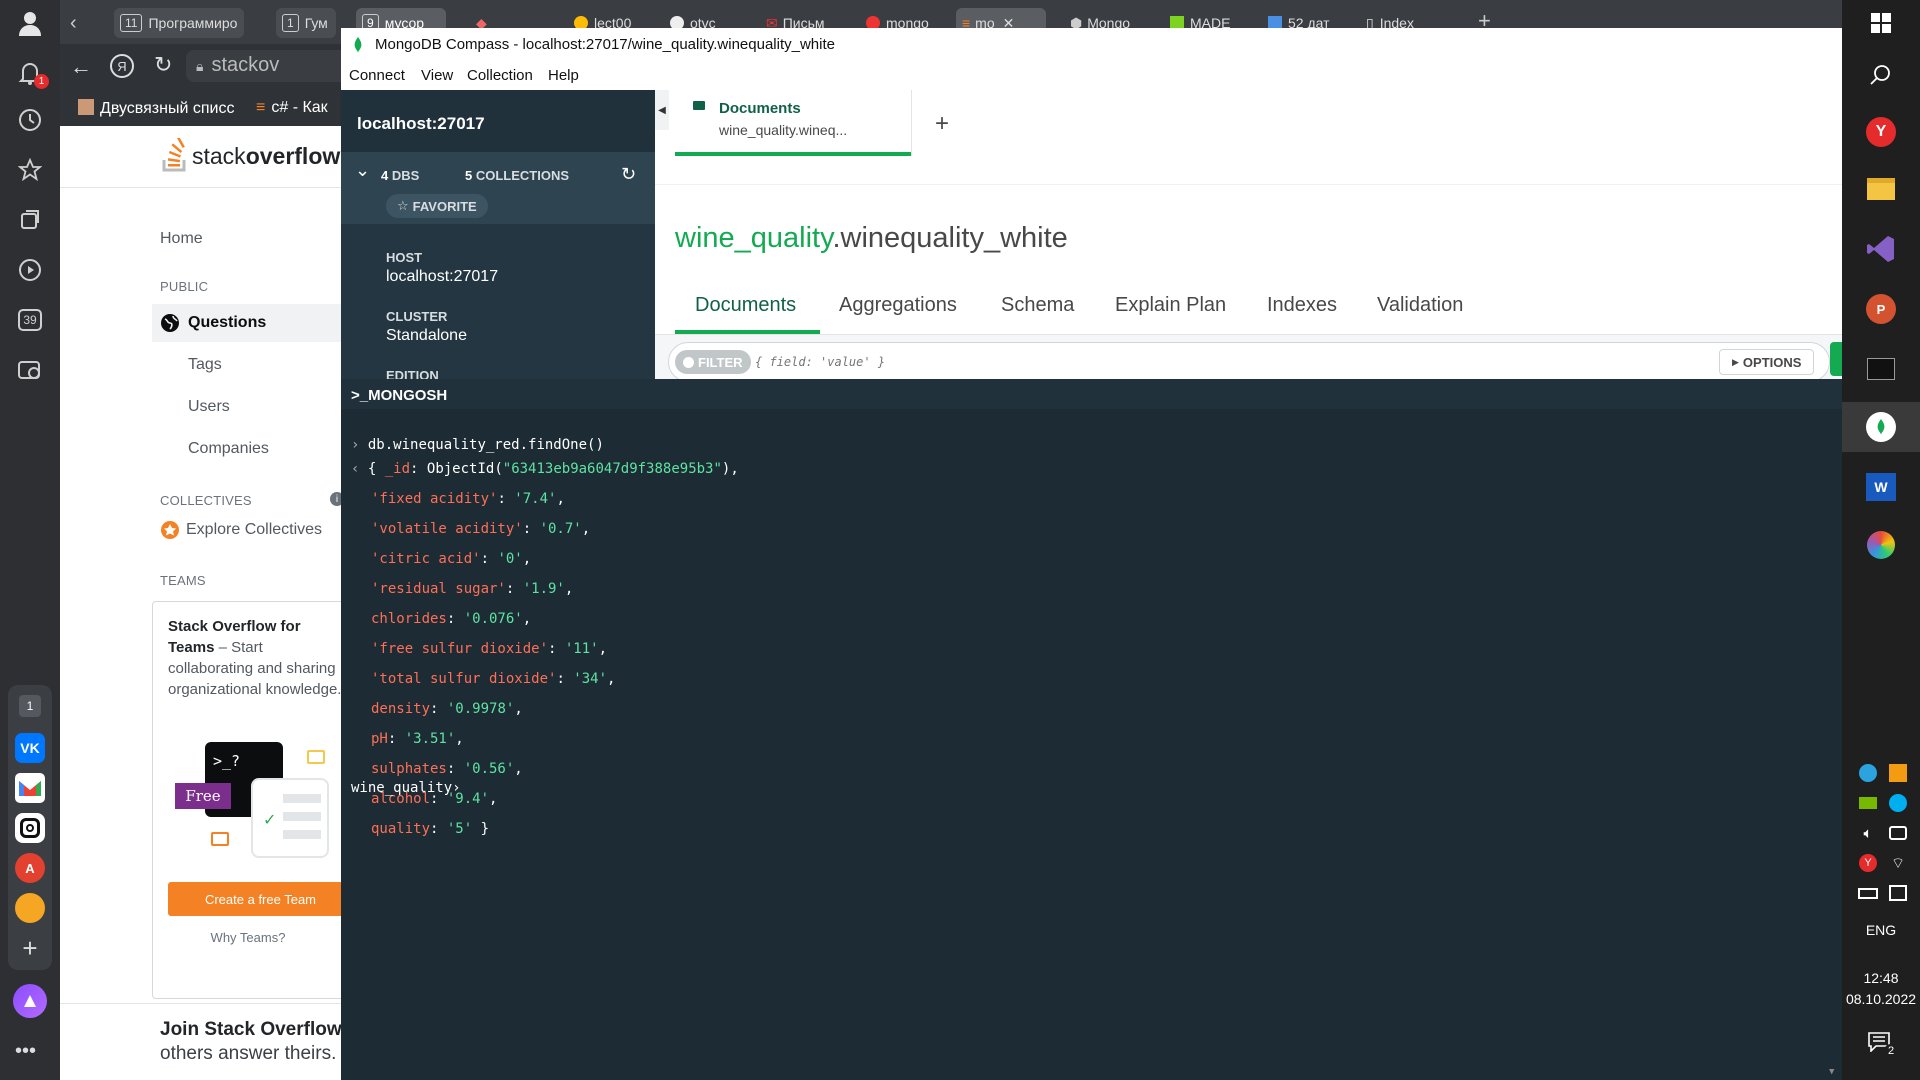 The image size is (1920, 1080). What do you see at coordinates (32, 73) in the screenshot?
I see `notifications-icon: 1` at bounding box center [32, 73].